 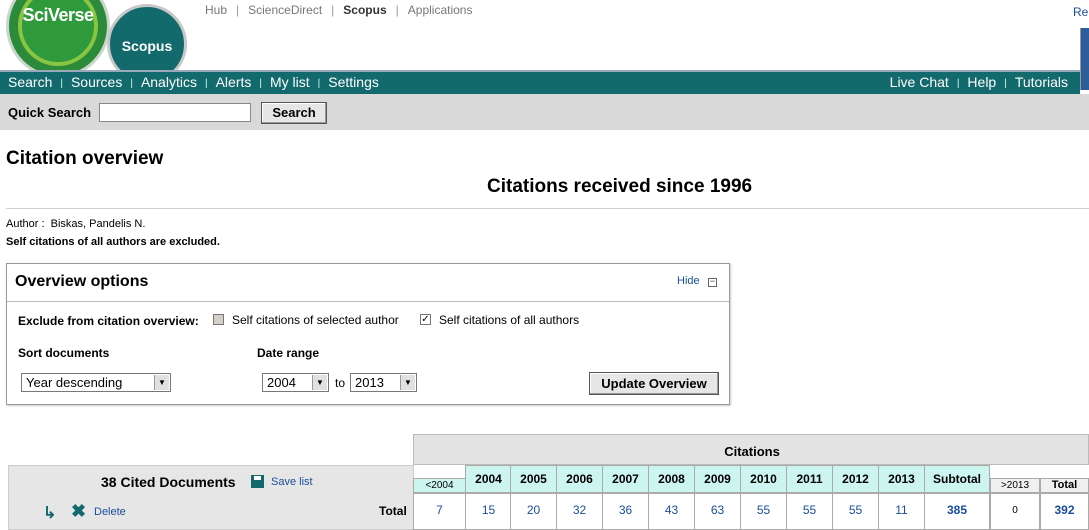 What do you see at coordinates (1015, 511) in the screenshot?
I see `total-cell-after: 0` at bounding box center [1015, 511].